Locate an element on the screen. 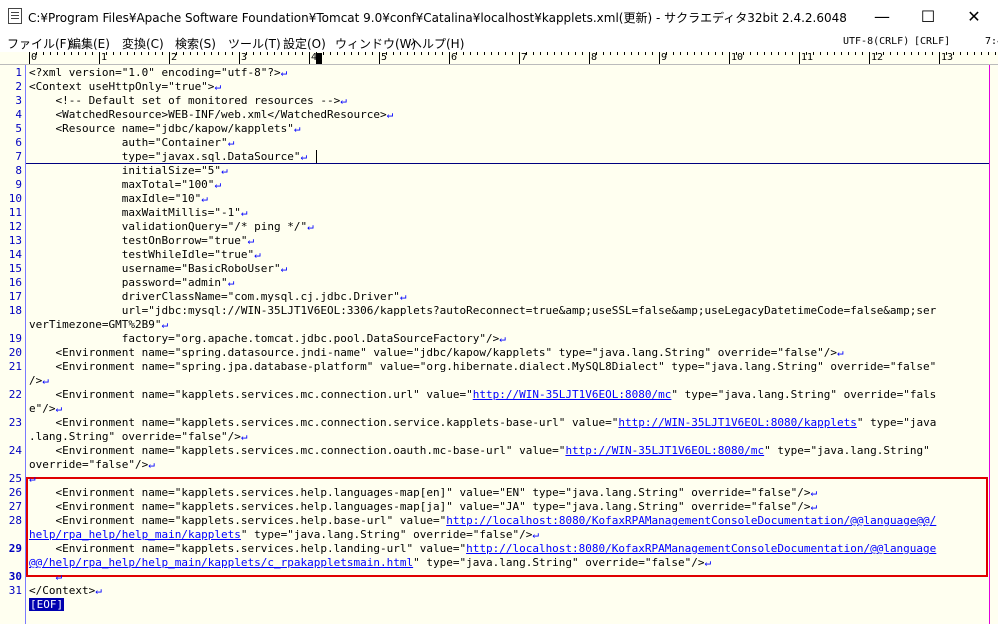 The image size is (998, 624). encoding-indicator: UTF-8(CRLF) is located at coordinates (876, 41).